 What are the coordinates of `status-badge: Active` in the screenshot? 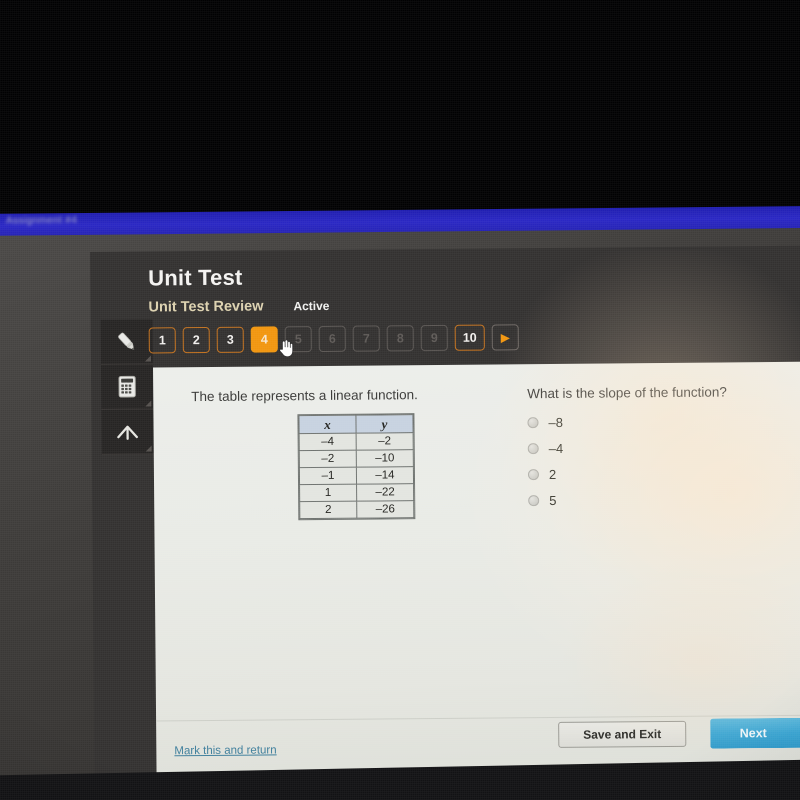 It's located at (311, 306).